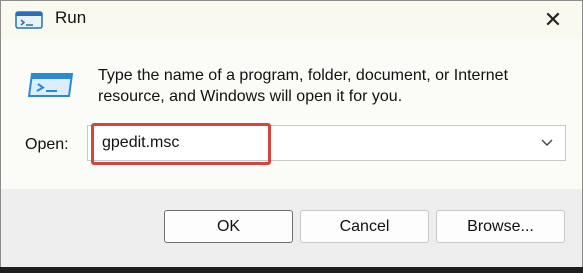  What do you see at coordinates (228, 226) in the screenshot?
I see `ok-button: OK` at bounding box center [228, 226].